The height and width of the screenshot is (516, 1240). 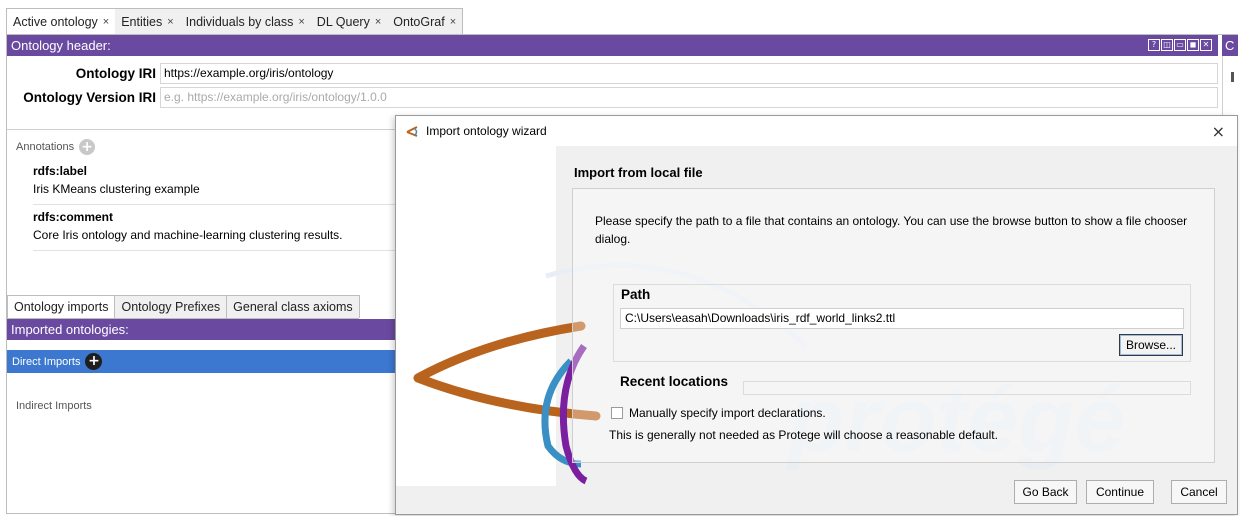 I want to click on tab-individuals-by-class: Individuals by class ×, so click(x=245, y=21).